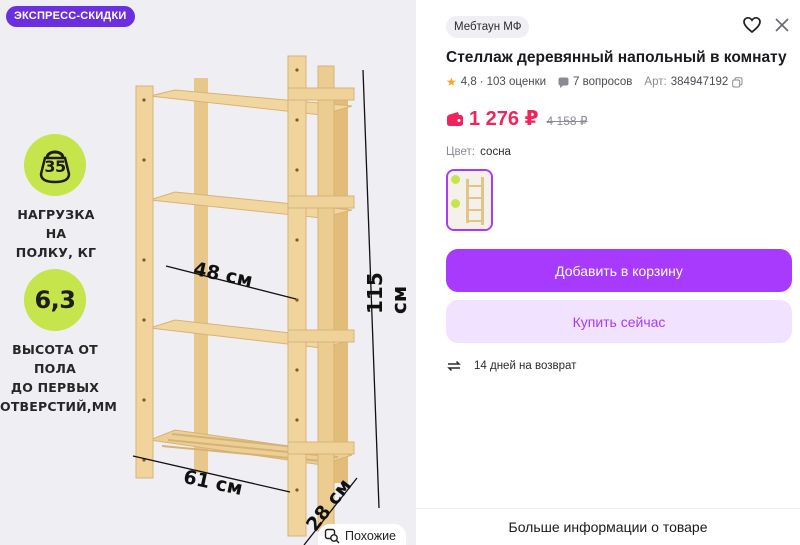 Image resolution: width=800 pixels, height=545 pixels. What do you see at coordinates (602, 82) in the screenshot?
I see `questions-link: 7 вопросов` at bounding box center [602, 82].